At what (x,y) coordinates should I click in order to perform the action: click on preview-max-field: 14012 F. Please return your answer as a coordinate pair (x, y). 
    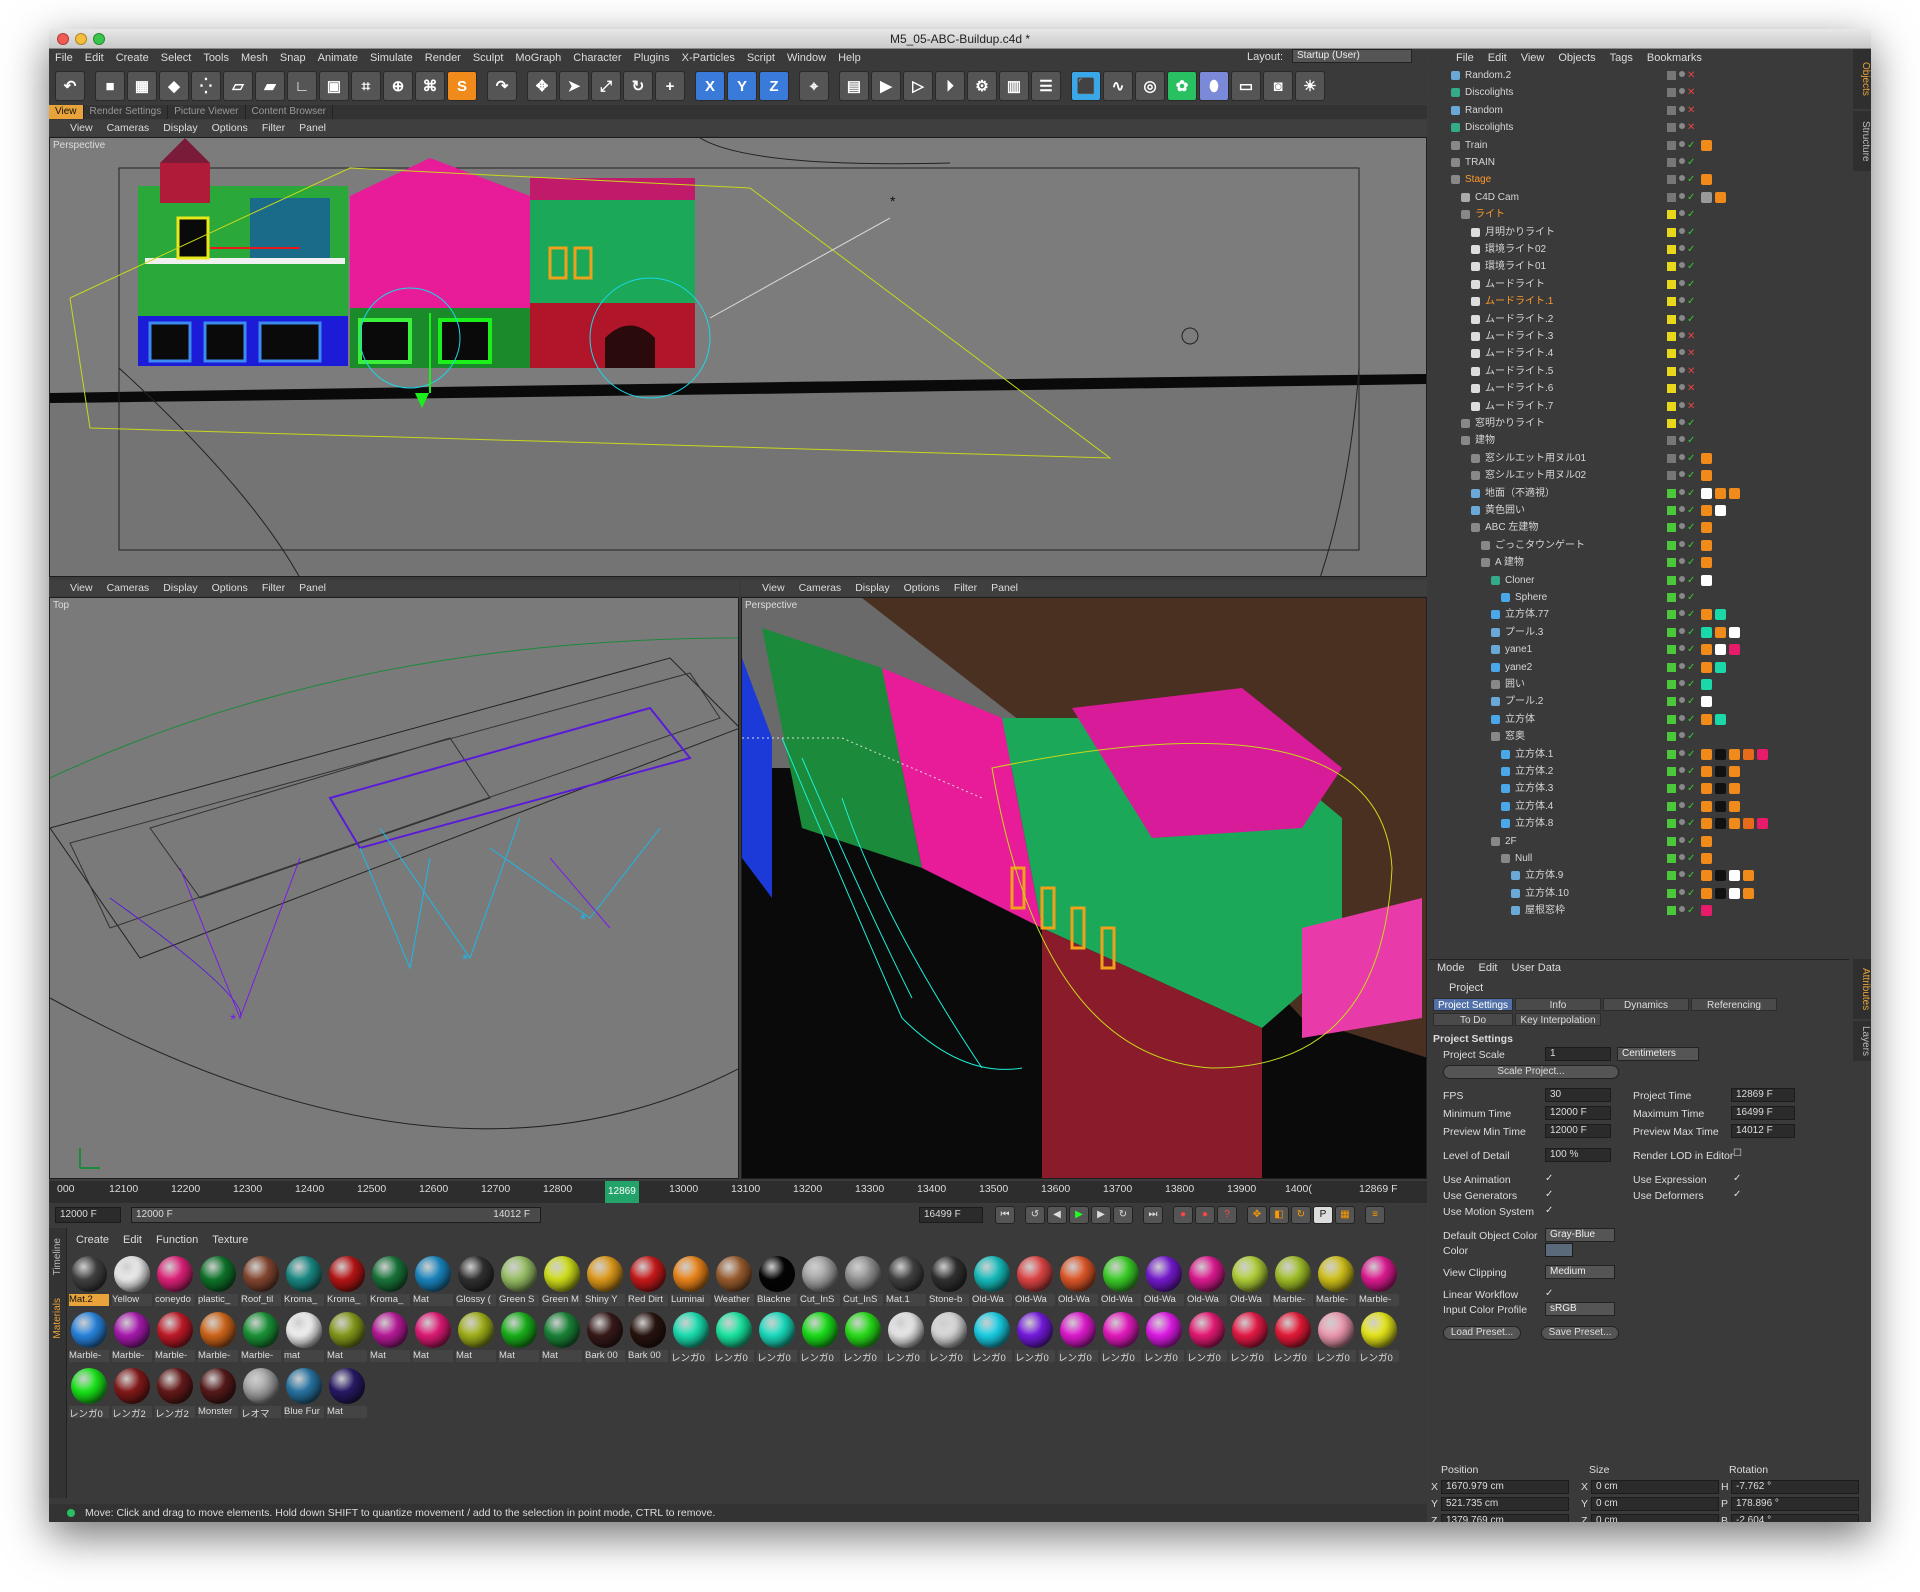
    Looking at the image, I should click on (1763, 1131).